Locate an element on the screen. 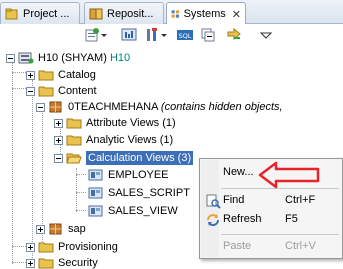  menu-item-paste: Paste Ctrl+V is located at coordinates (271, 247).